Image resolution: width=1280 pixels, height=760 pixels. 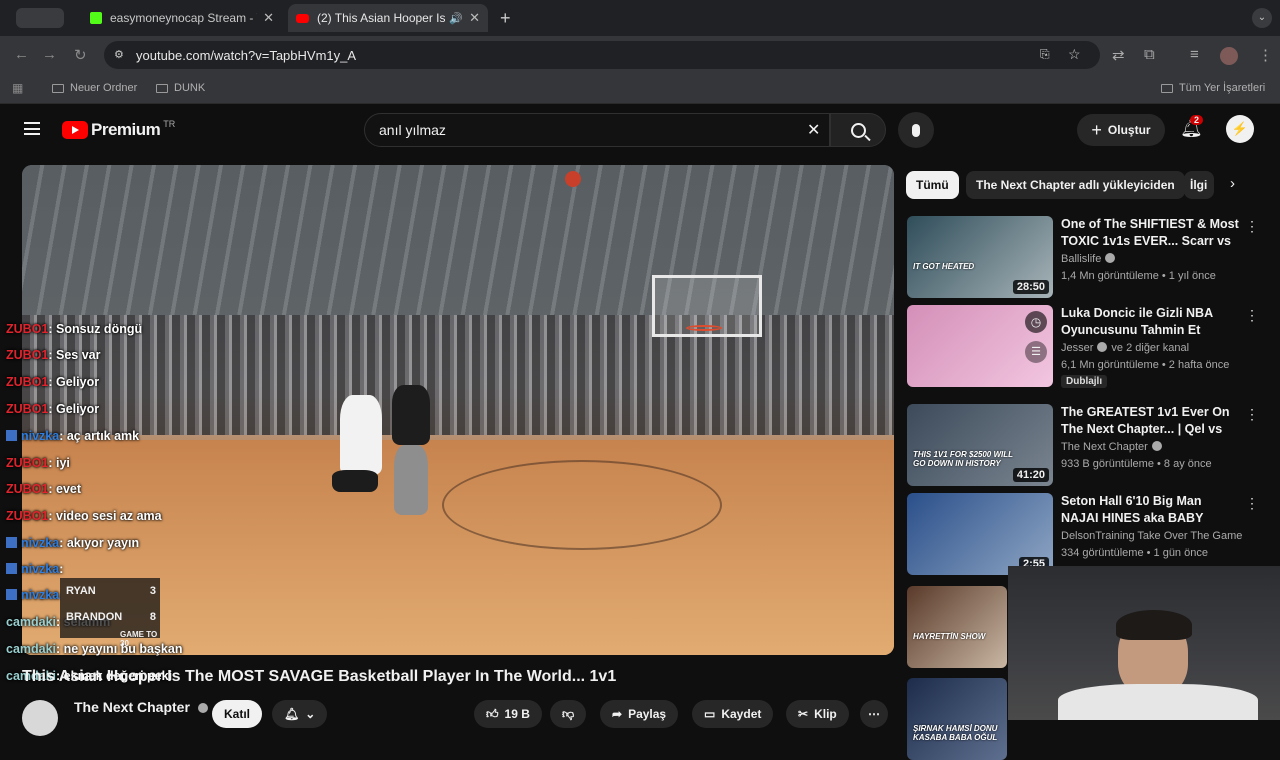 I want to click on account-avatar: ⚡, so click(x=1240, y=129).